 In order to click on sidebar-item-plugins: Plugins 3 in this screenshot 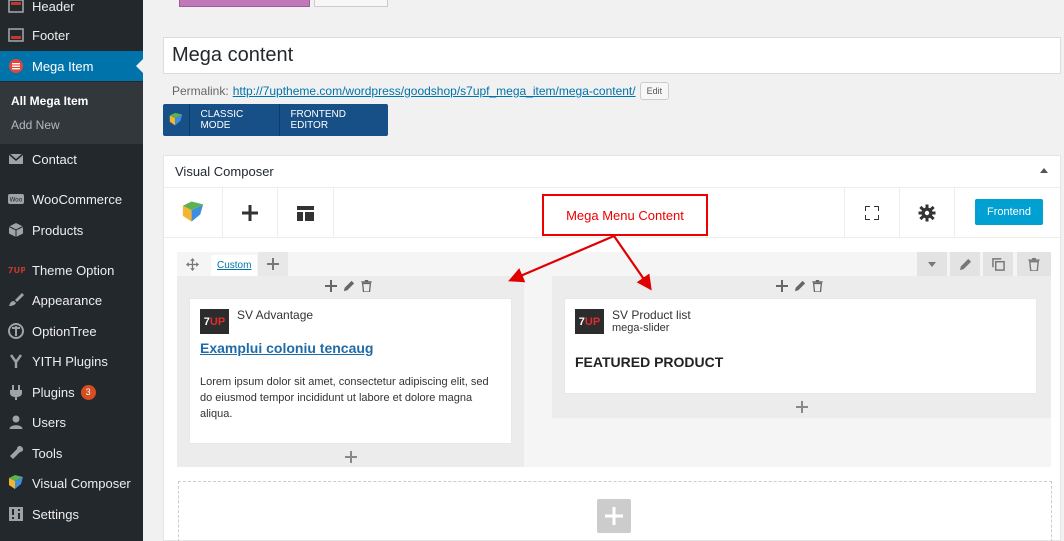, I will do `click(71, 392)`.